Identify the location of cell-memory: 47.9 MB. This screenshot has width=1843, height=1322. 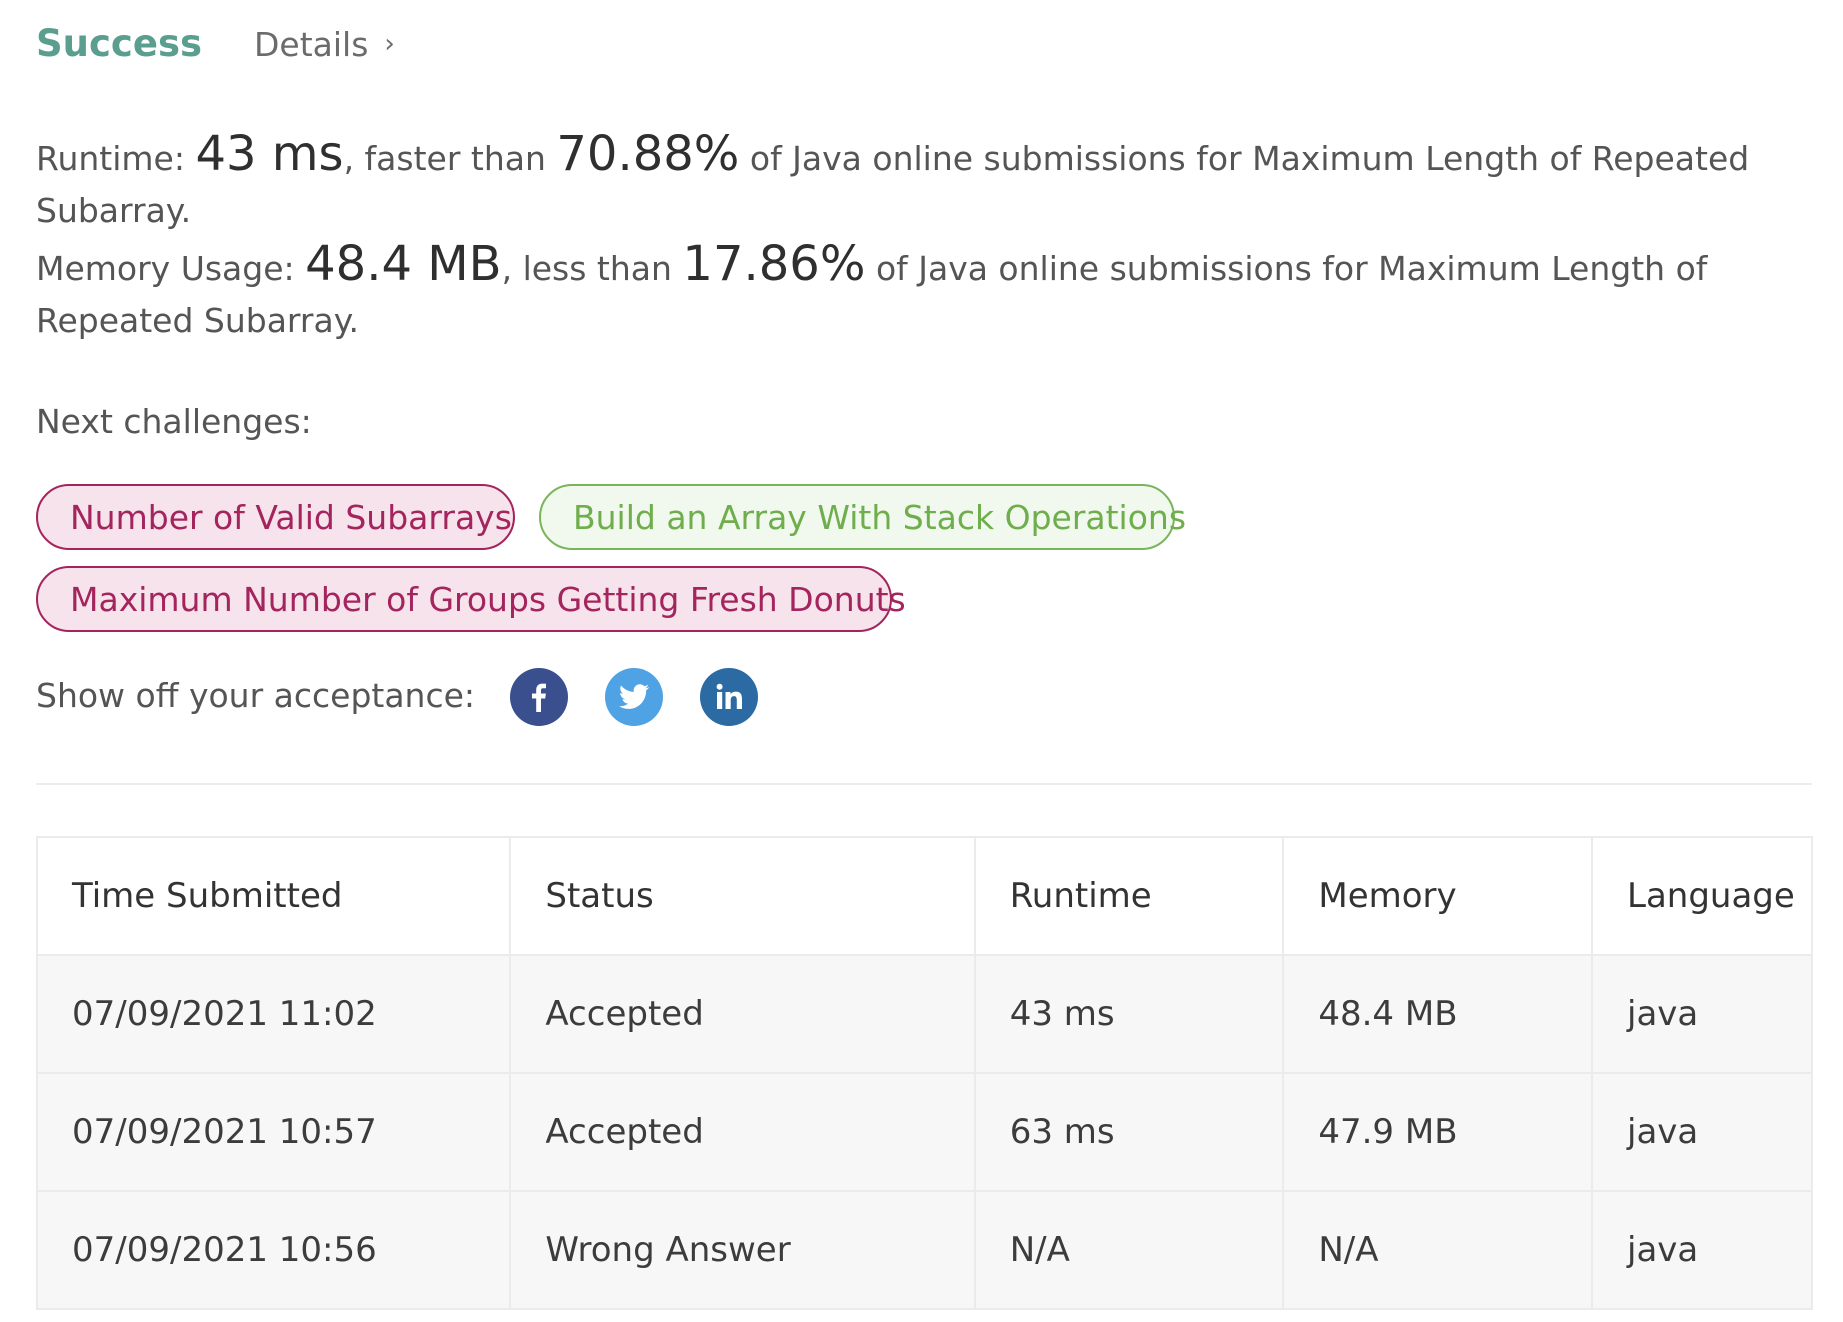
(1438, 1132).